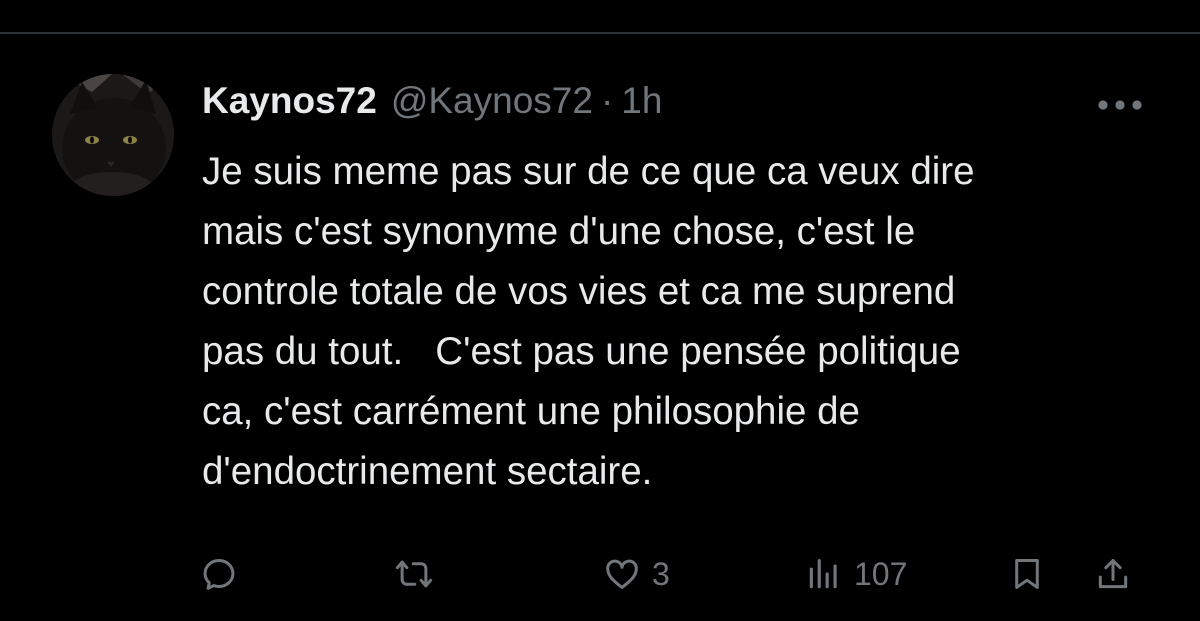 The height and width of the screenshot is (621, 1200). Describe the element at coordinates (641, 101) in the screenshot. I see `timestamp: 1h` at that location.